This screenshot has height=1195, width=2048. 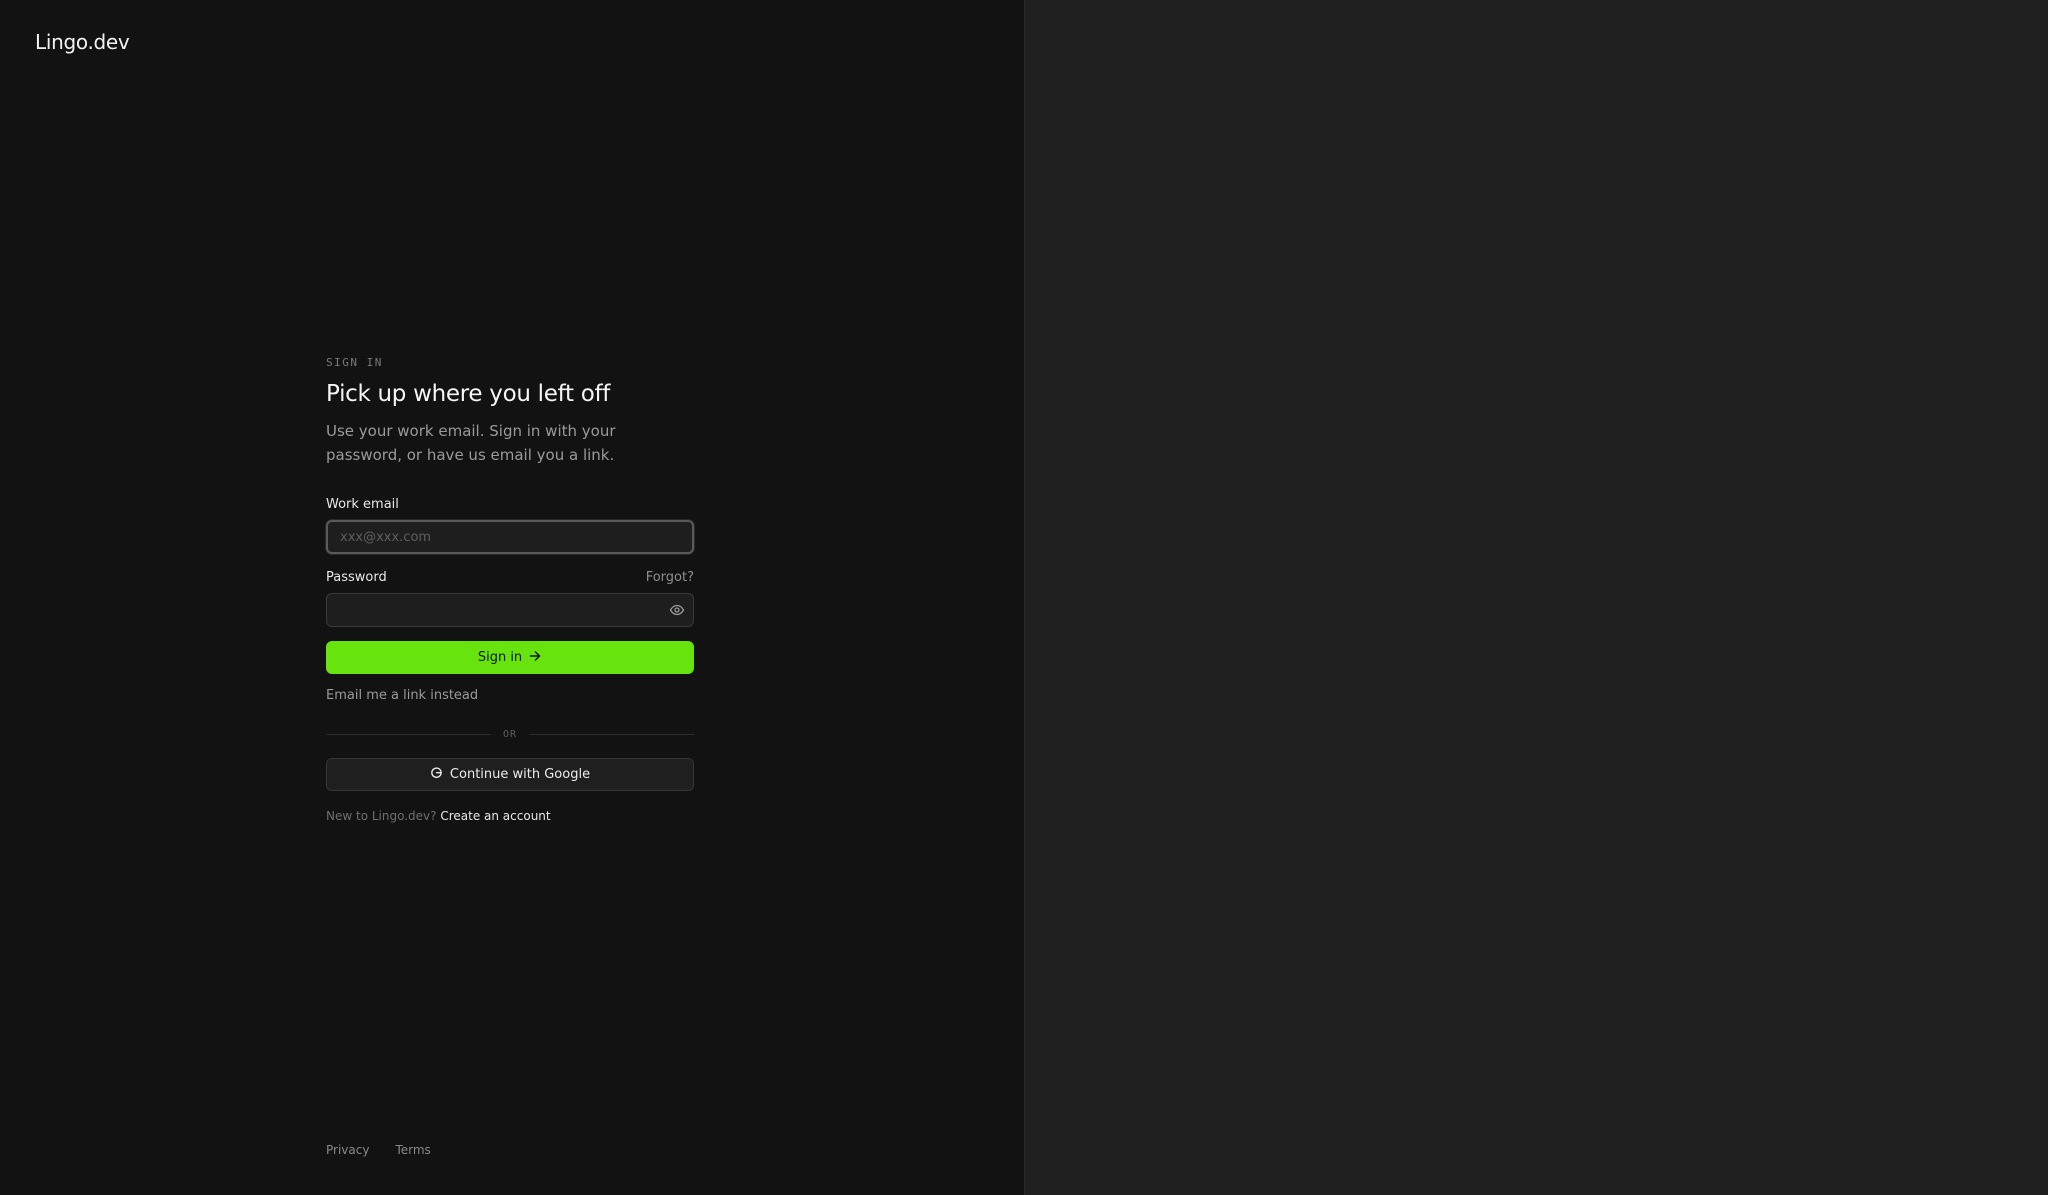 I want to click on arrow-right-icon, so click(x=535, y=658).